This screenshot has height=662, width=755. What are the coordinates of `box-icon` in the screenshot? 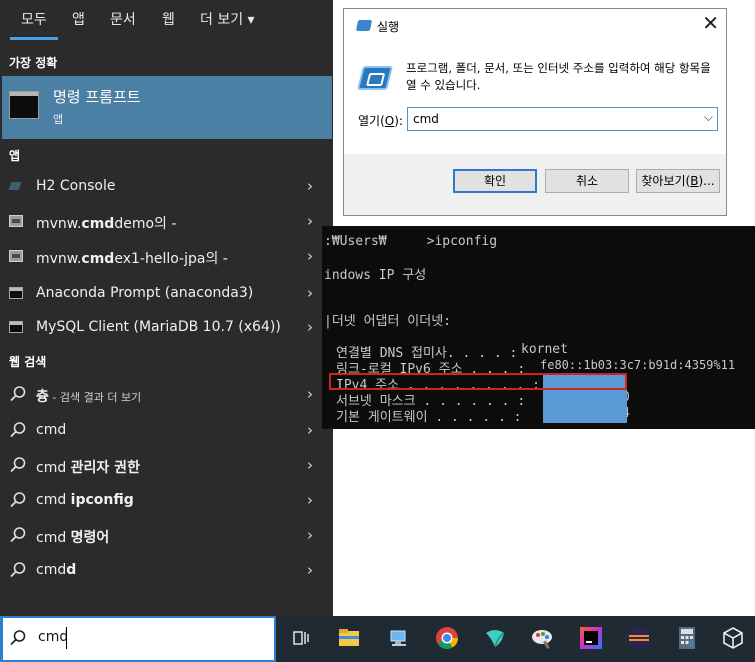 It's located at (733, 638).